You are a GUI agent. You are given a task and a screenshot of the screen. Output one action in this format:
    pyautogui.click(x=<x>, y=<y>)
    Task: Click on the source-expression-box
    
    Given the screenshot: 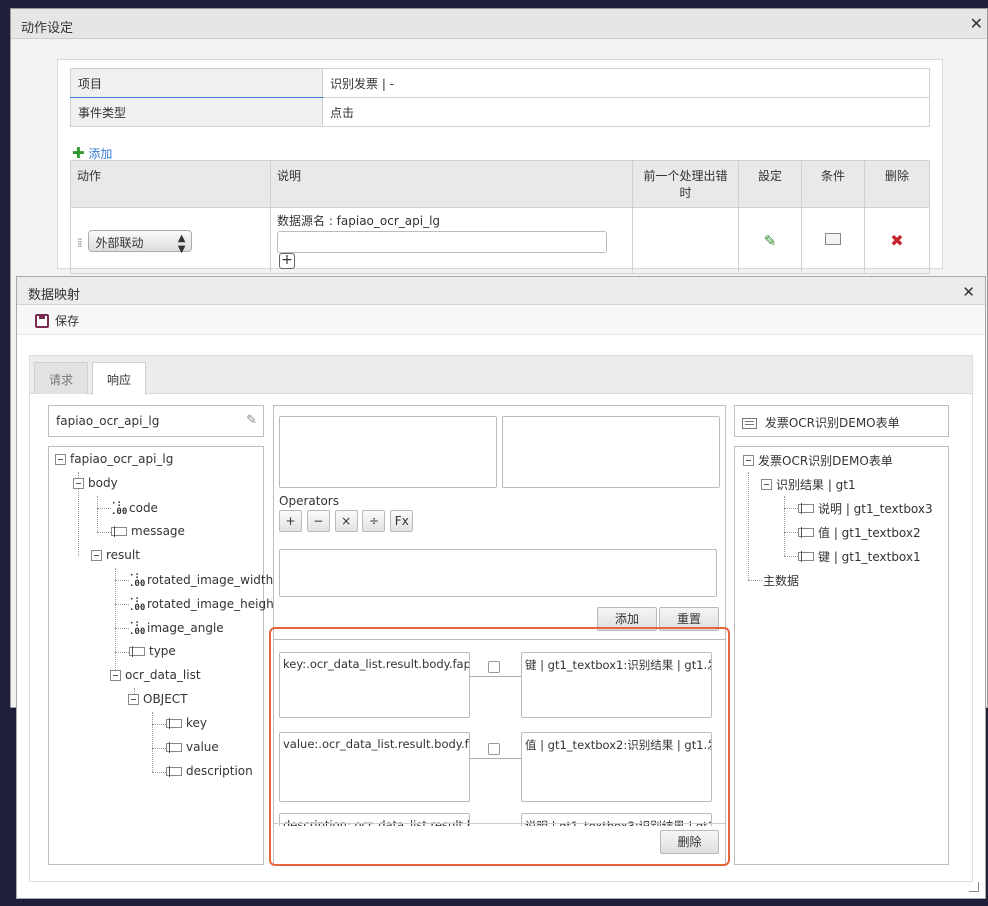 What is the action you would take?
    pyautogui.click(x=388, y=452)
    